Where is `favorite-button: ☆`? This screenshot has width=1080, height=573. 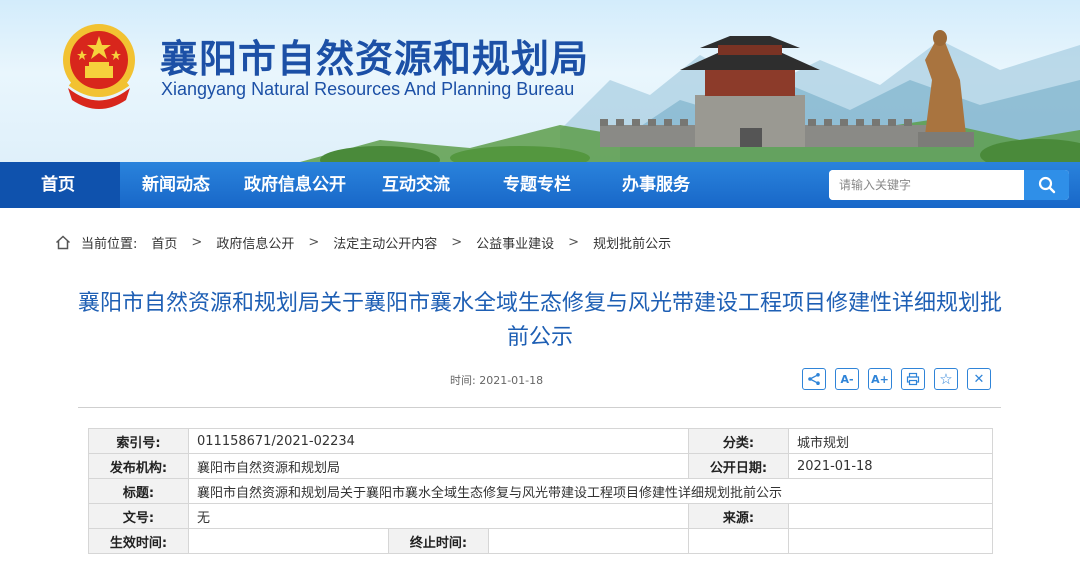
favorite-button: ☆ is located at coordinates (946, 379).